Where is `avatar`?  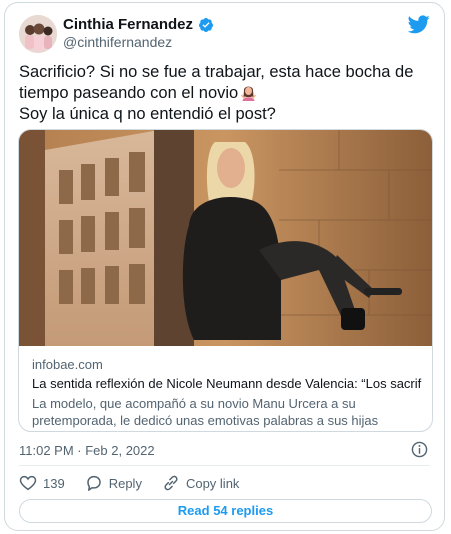
avatar is located at coordinates (38, 34).